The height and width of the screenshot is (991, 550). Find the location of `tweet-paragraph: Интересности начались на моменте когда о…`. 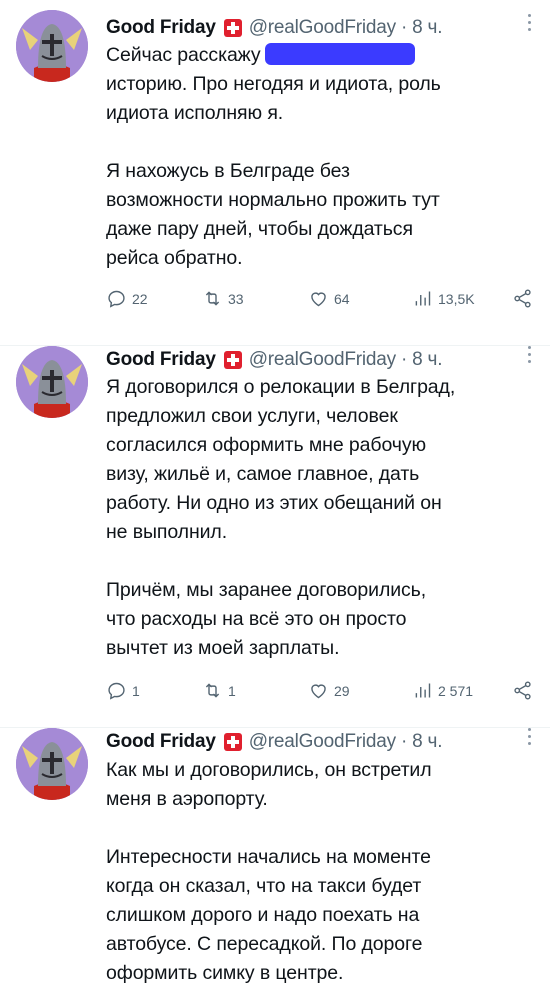

tweet-paragraph: Интересности начались на моменте когда о… is located at coordinates (268, 915).